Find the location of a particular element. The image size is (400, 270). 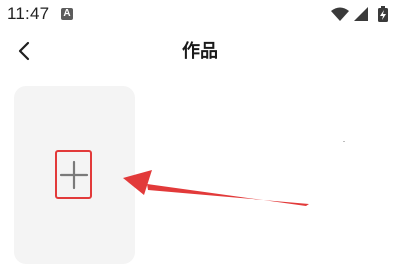

wifi-icon is located at coordinates (340, 14).